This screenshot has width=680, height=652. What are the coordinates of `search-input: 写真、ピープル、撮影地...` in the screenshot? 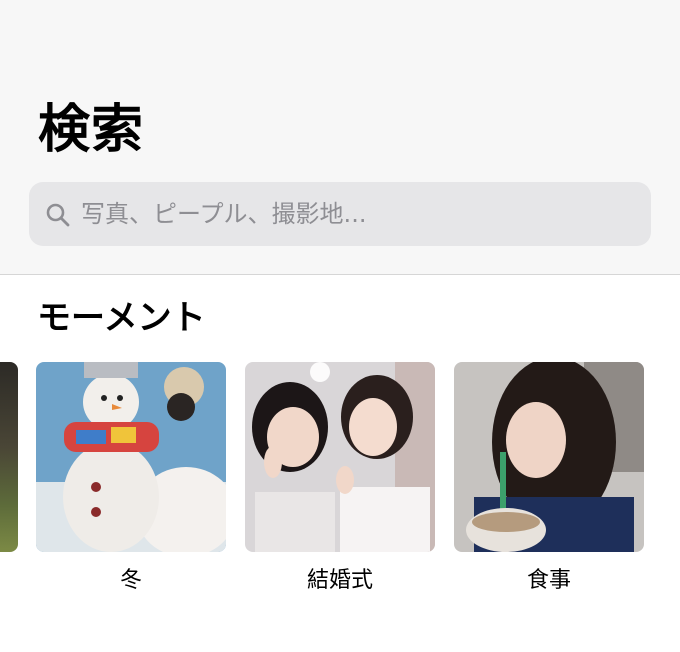 It's located at (340, 214).